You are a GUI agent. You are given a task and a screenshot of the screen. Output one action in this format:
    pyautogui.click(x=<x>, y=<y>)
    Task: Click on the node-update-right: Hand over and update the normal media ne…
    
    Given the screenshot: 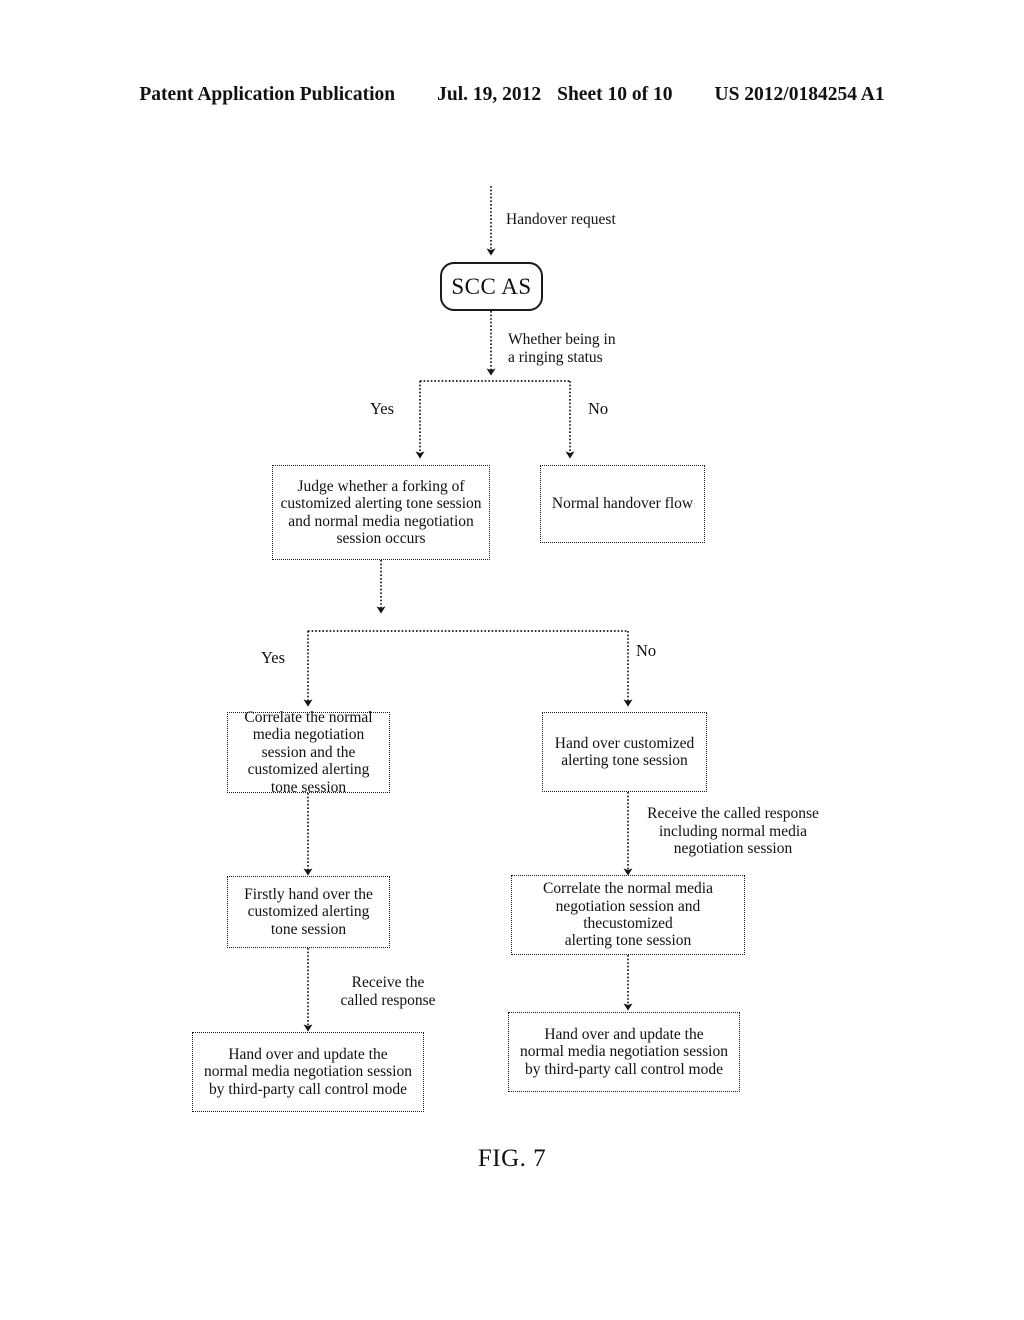 What is the action you would take?
    pyautogui.click(x=624, y=1052)
    